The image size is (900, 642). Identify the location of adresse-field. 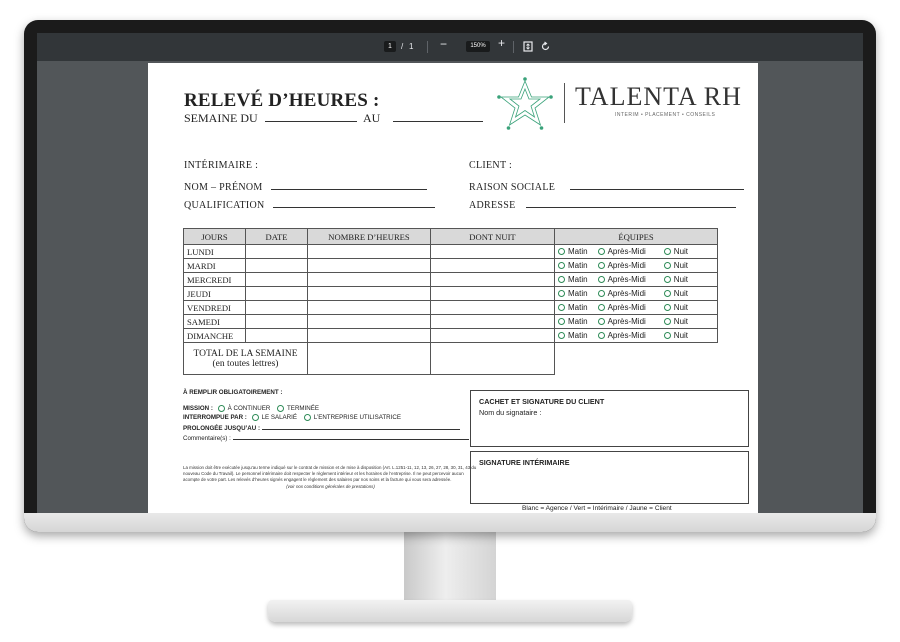
(631, 202).